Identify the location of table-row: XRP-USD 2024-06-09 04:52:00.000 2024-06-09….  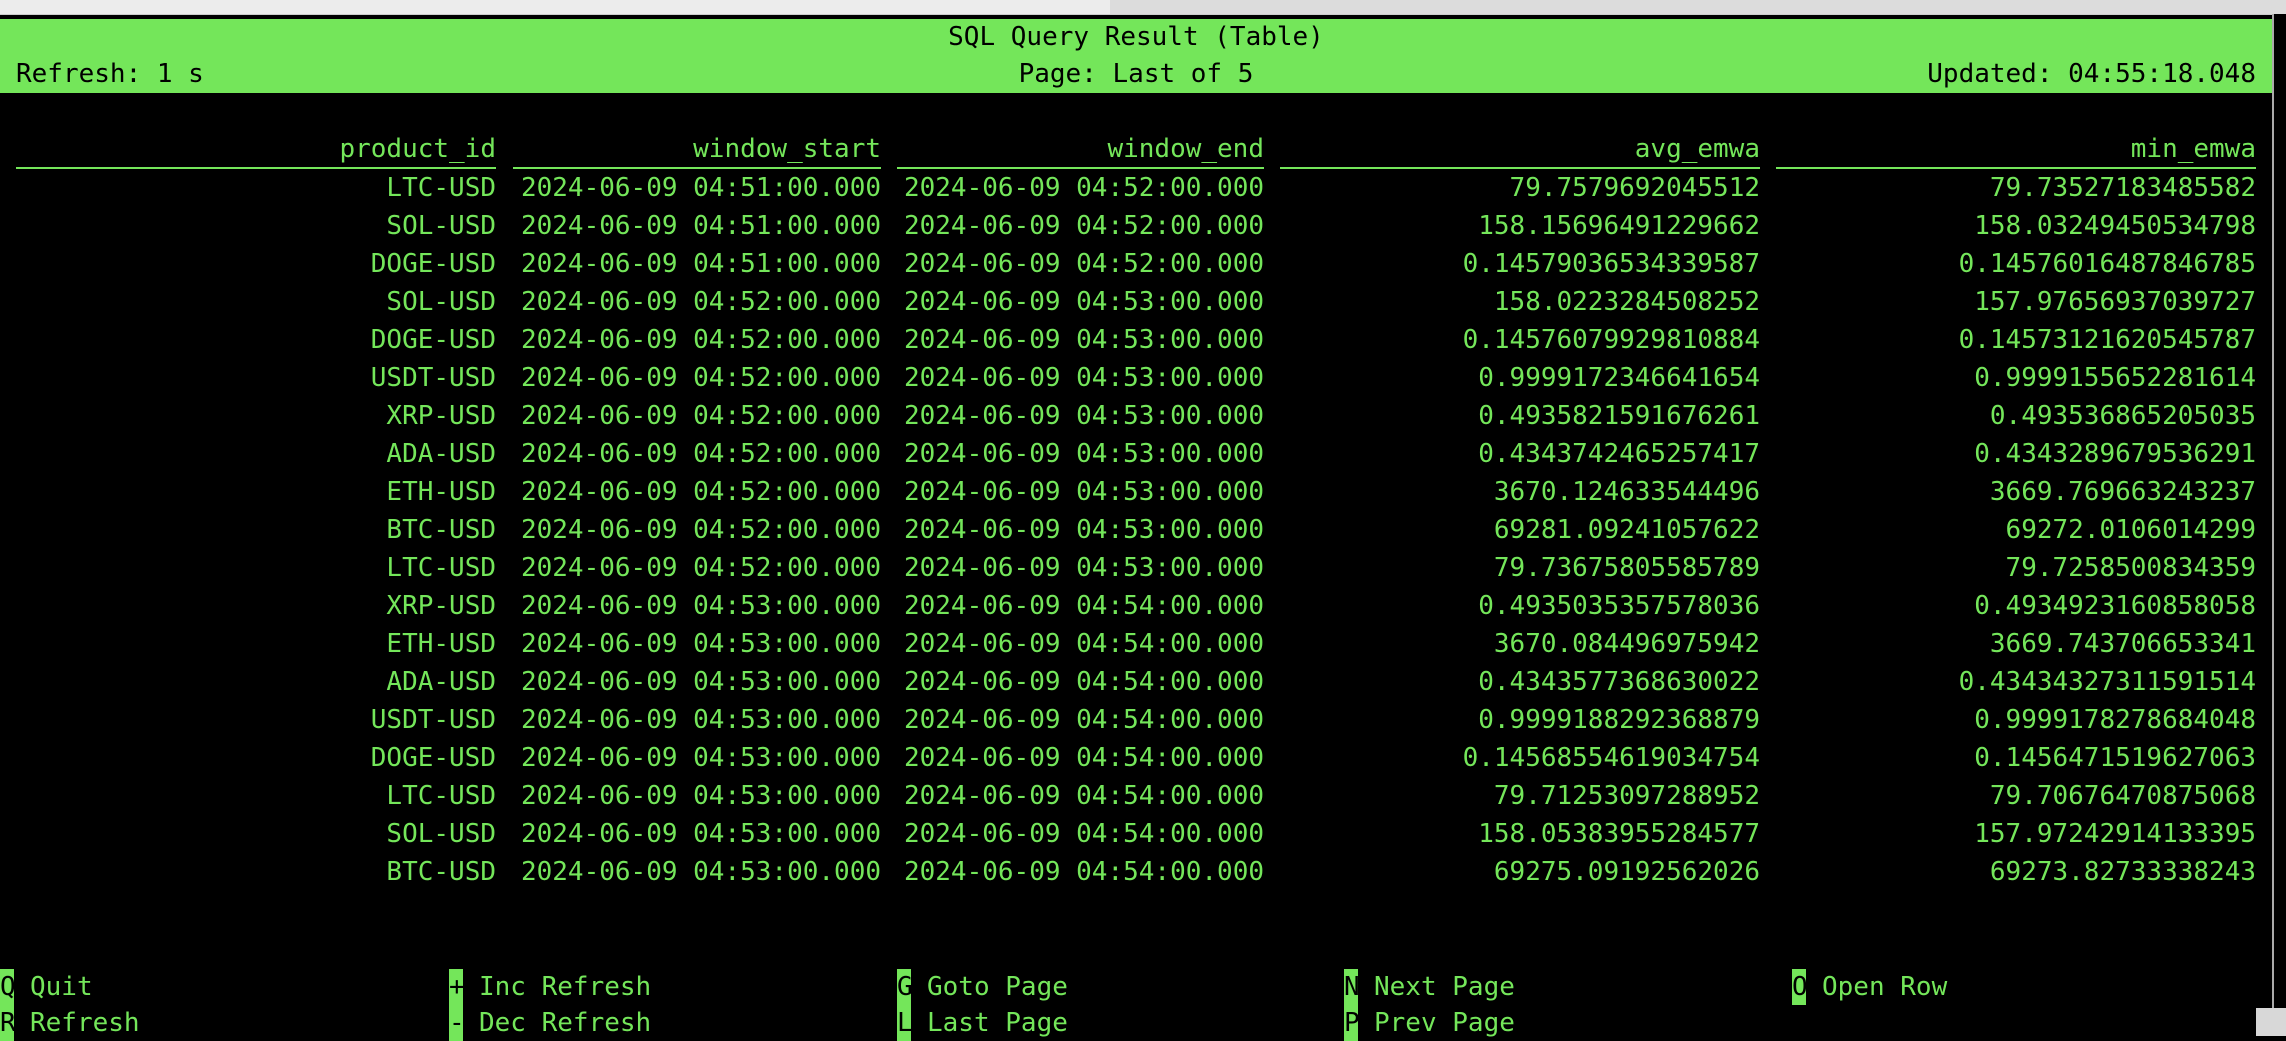
(1136, 416).